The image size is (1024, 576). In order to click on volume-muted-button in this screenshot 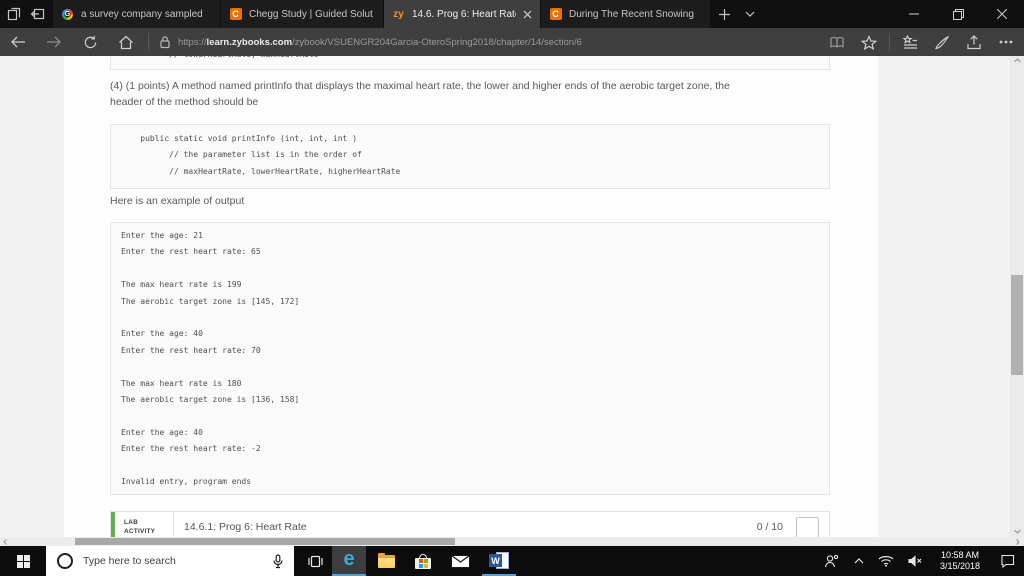, I will do `click(915, 561)`.